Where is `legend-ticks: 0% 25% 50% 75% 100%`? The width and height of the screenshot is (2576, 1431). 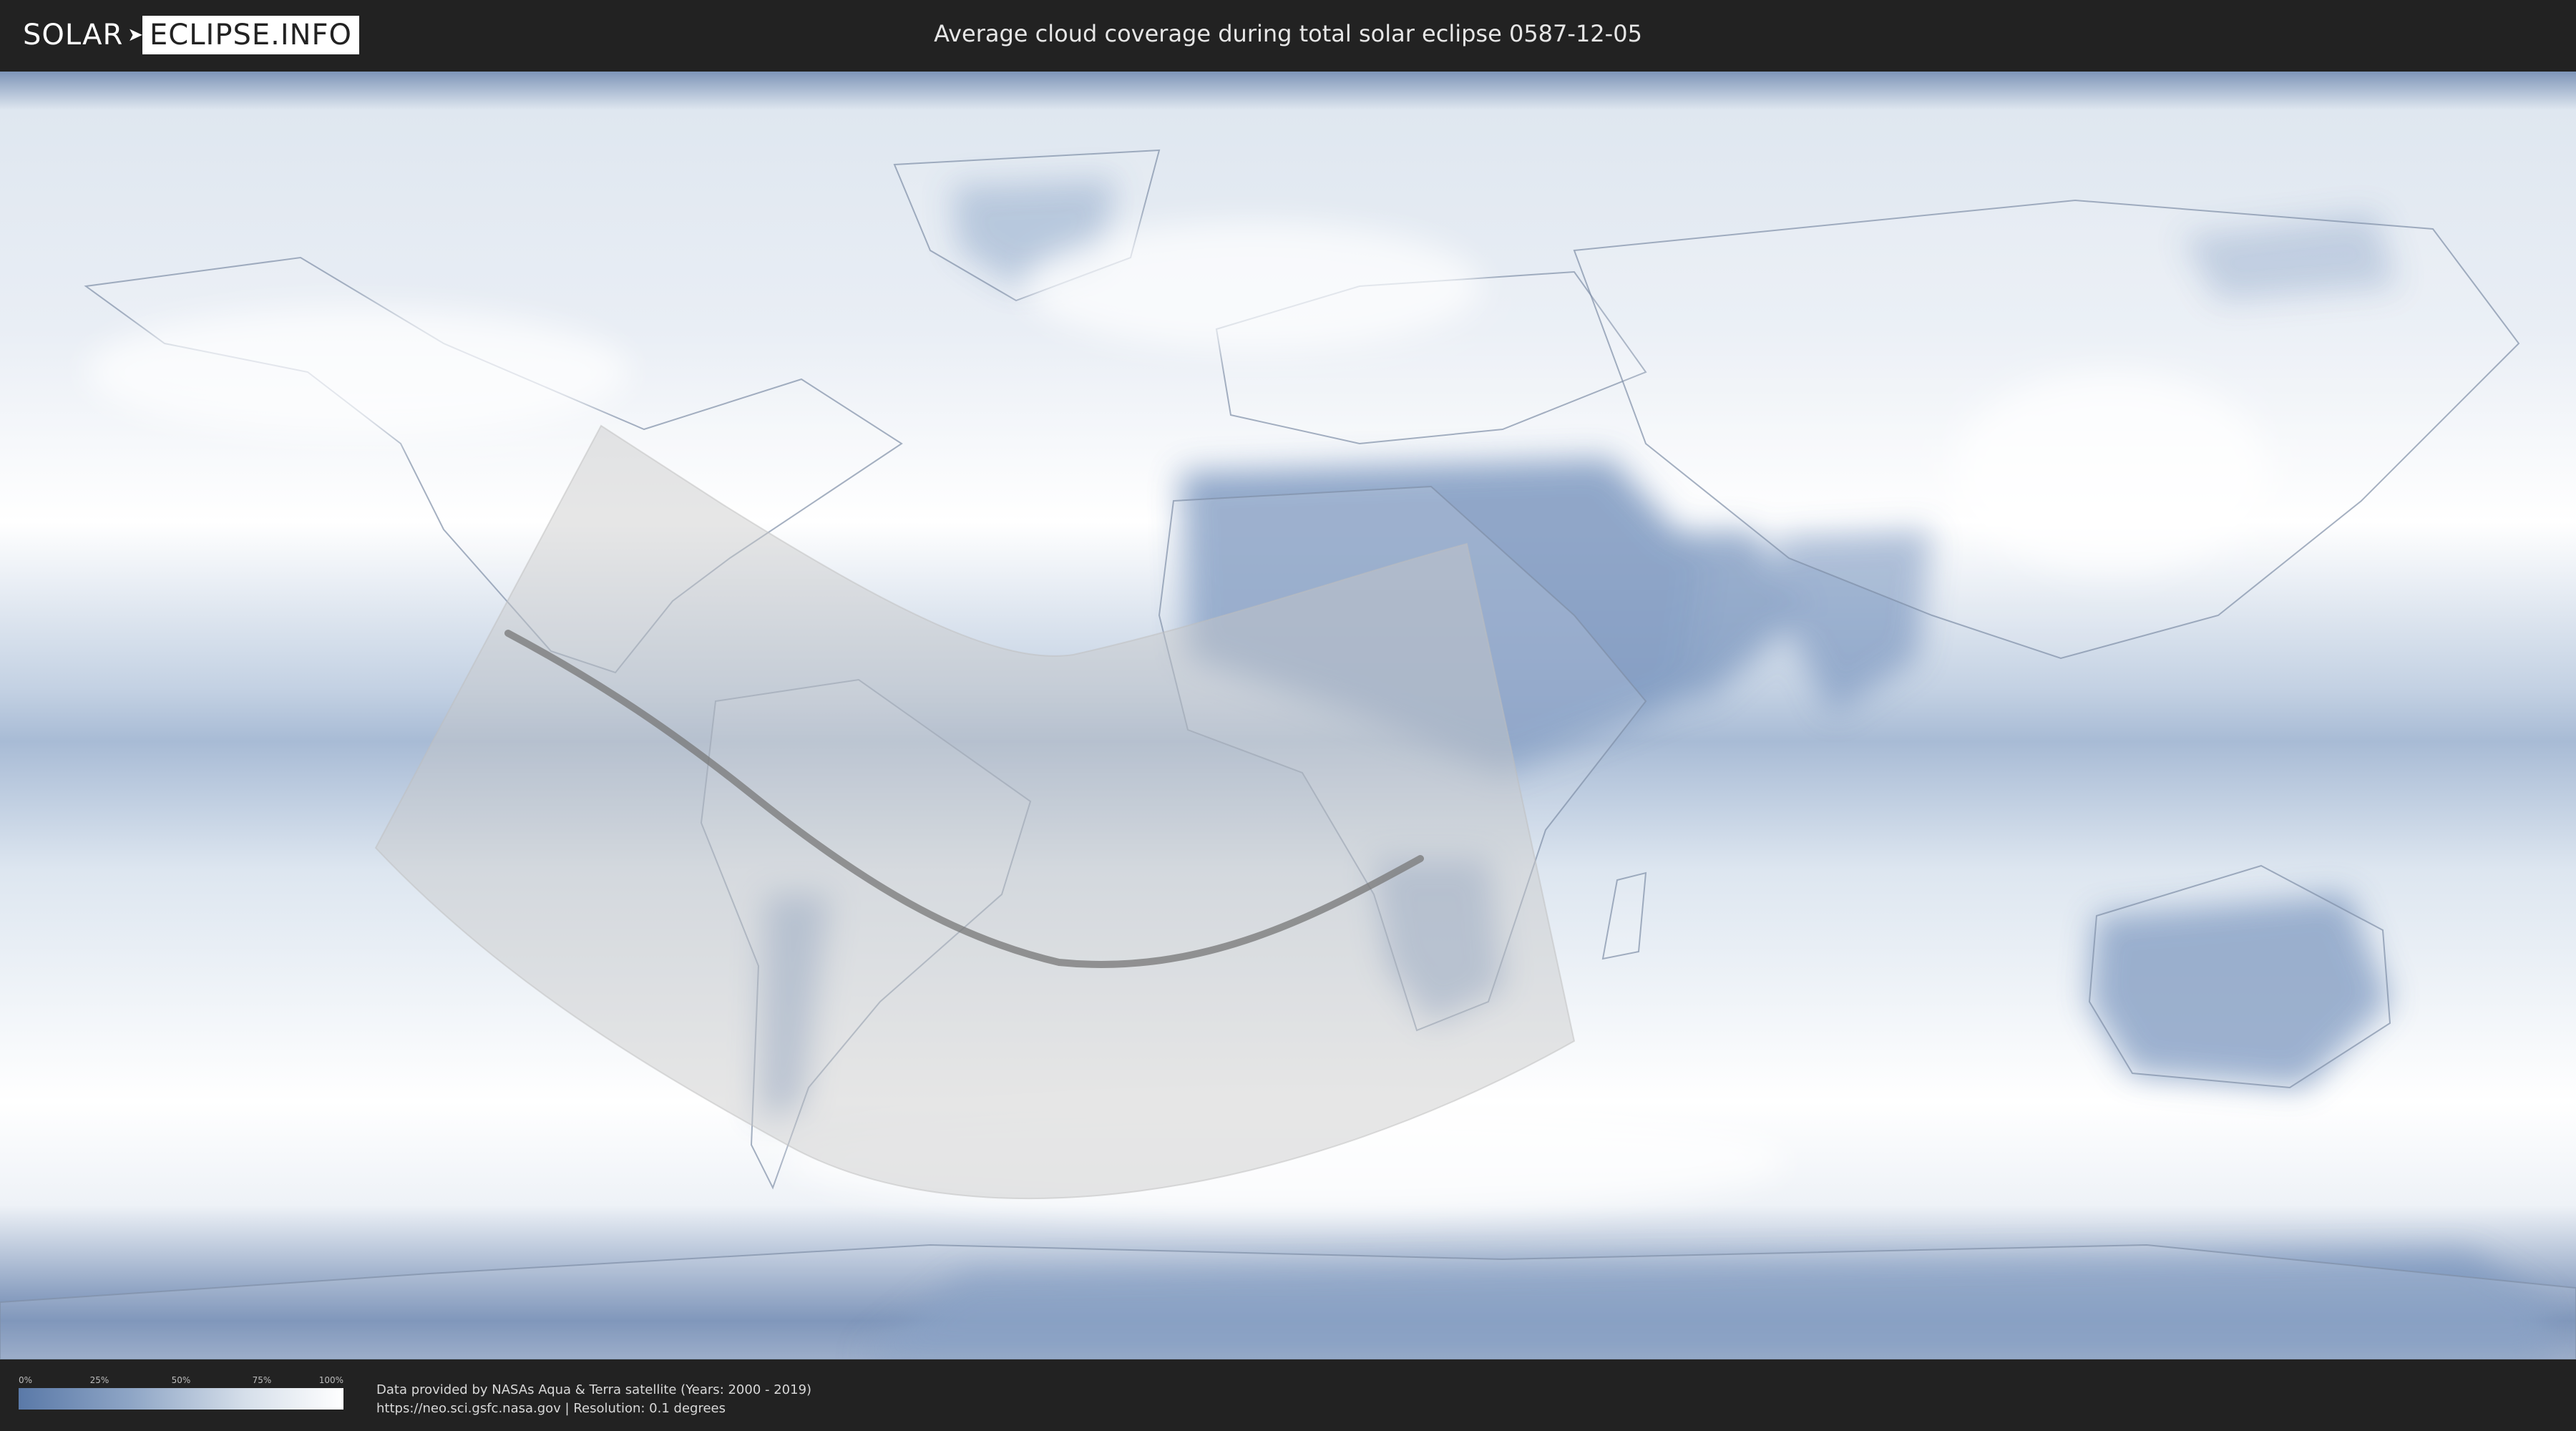
legend-ticks: 0% 25% 50% 75% 100% is located at coordinates (181, 1382).